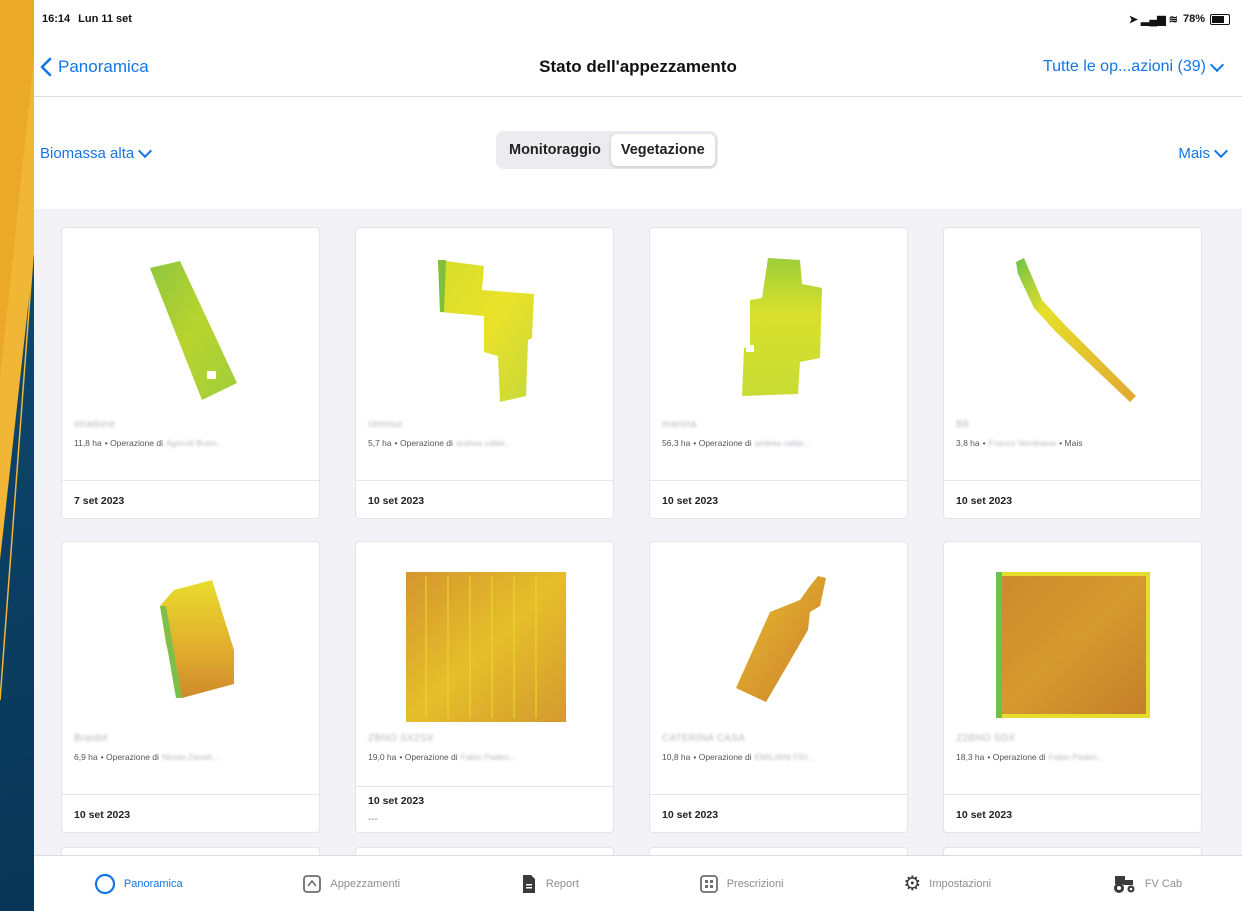  I want to click on status-bar: 16:14 Lun 11 set ➤ ▂▄▆ ≋ 78%, so click(638, 19).